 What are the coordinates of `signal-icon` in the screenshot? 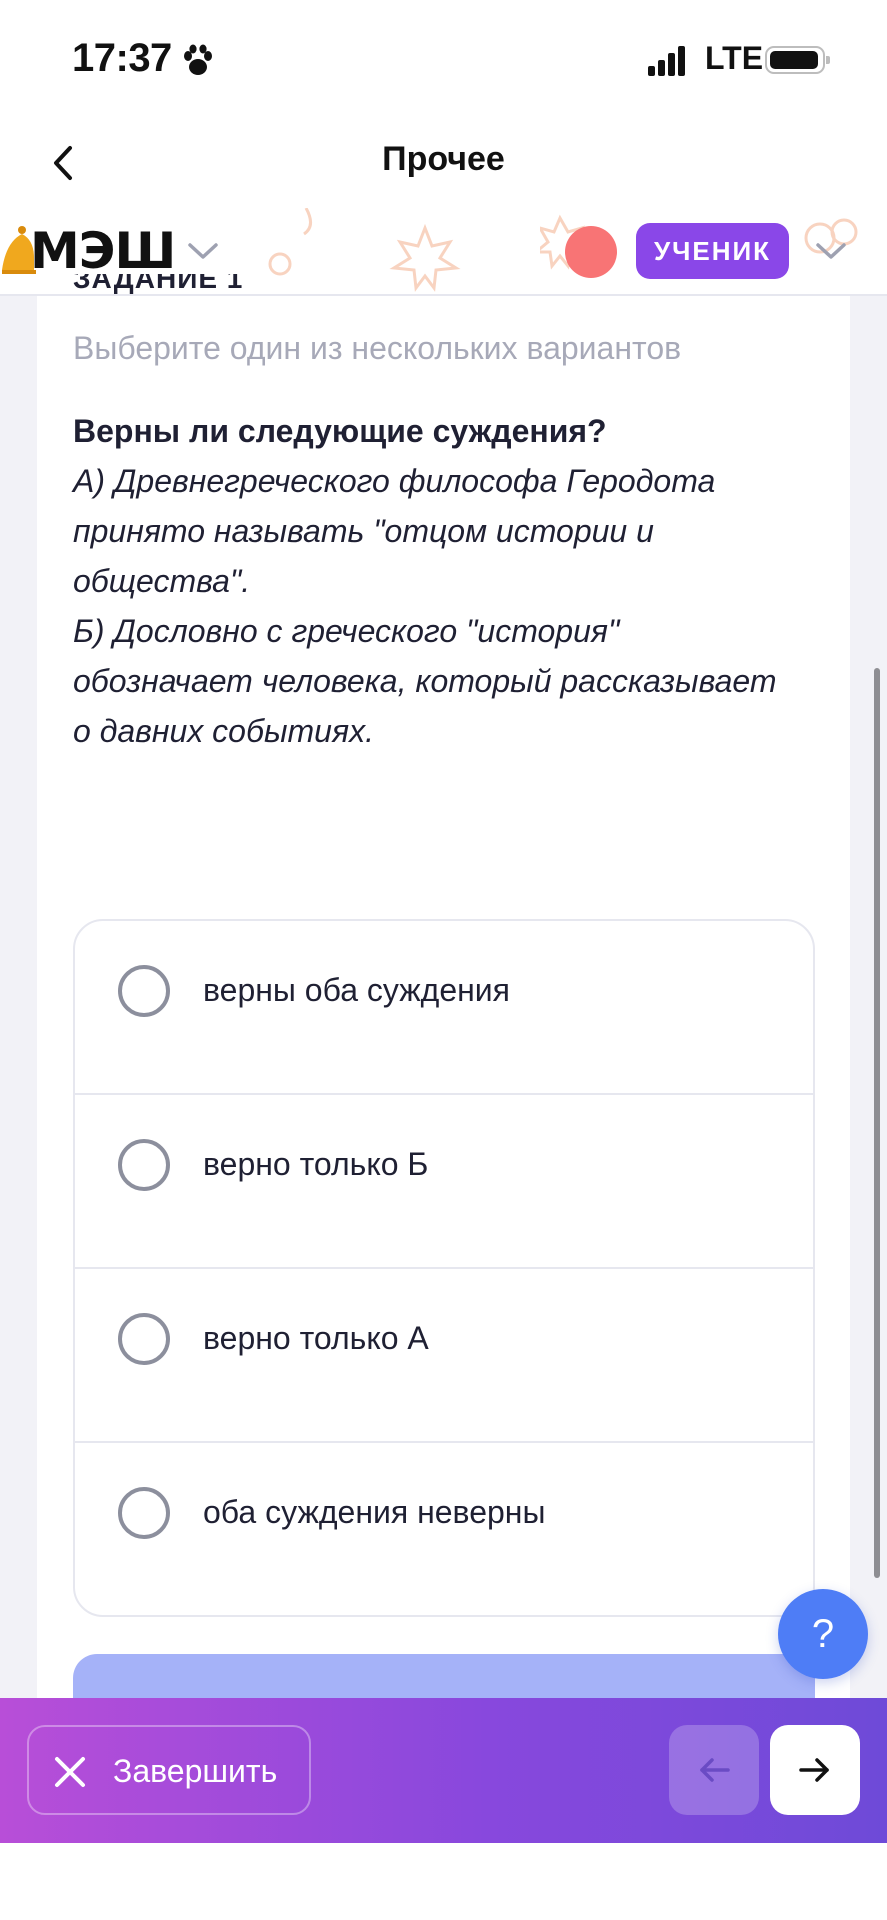 It's located at (666, 61).